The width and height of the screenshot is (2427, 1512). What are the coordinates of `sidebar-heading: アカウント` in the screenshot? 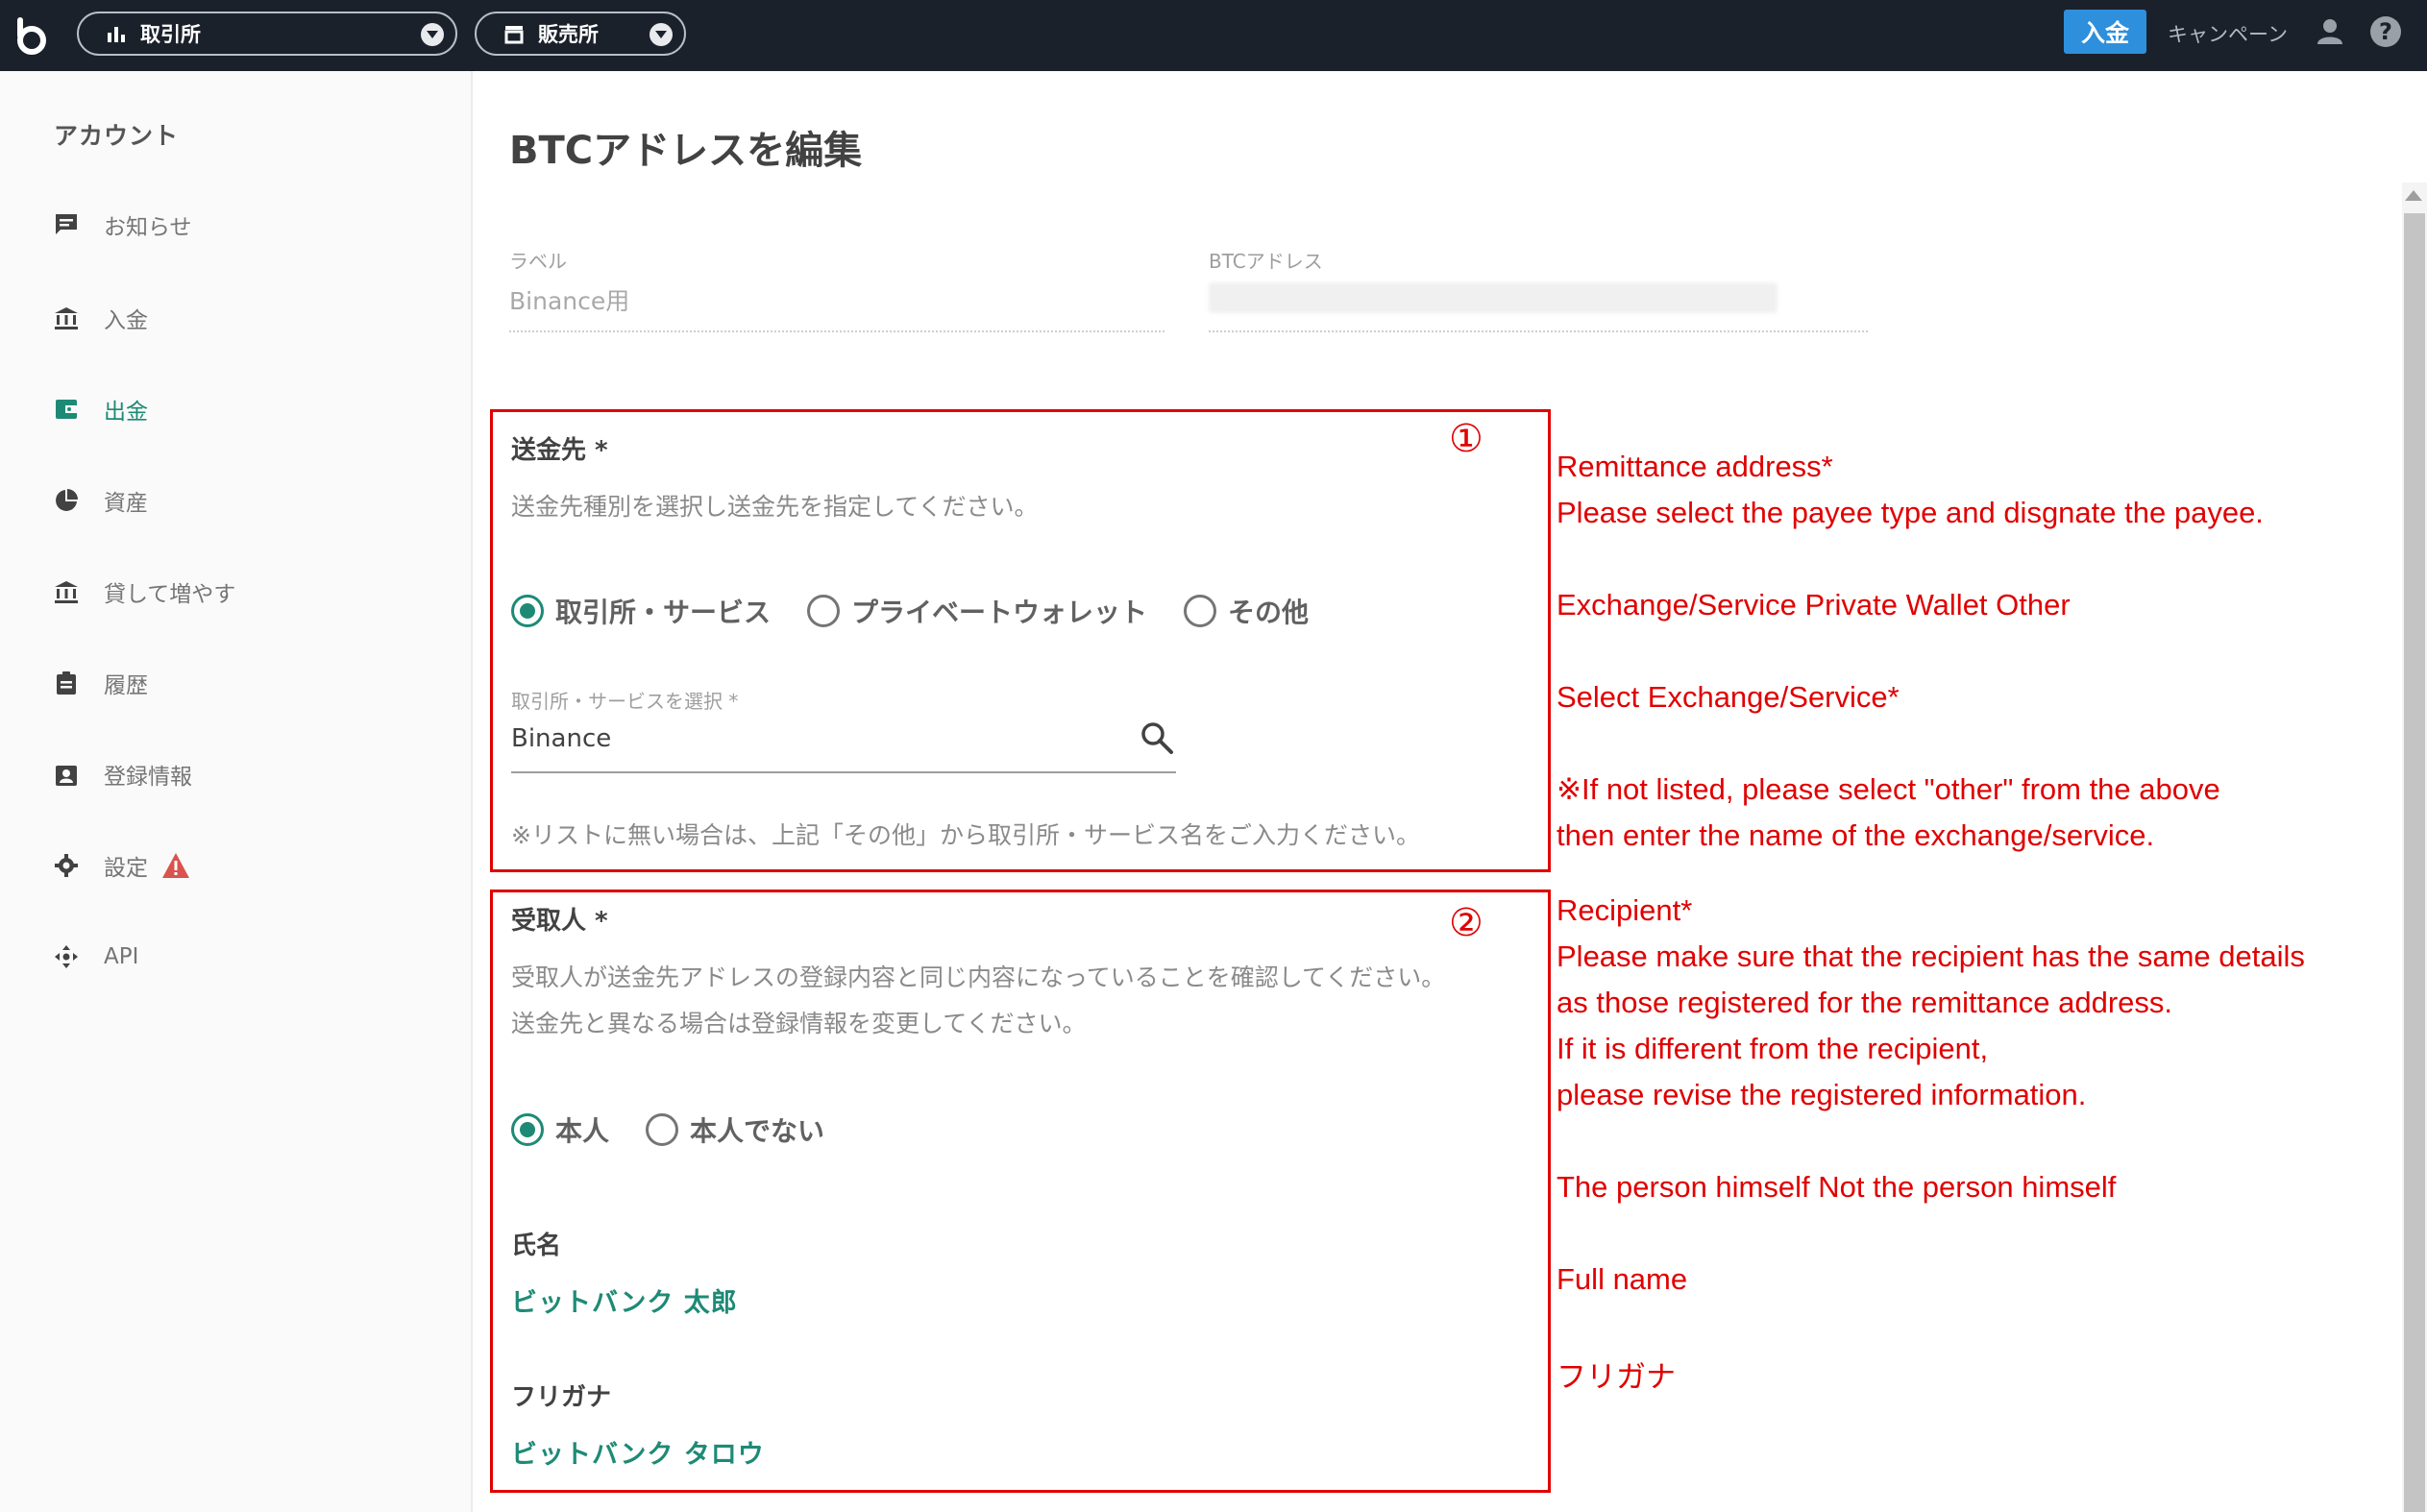 It's located at (117, 136).